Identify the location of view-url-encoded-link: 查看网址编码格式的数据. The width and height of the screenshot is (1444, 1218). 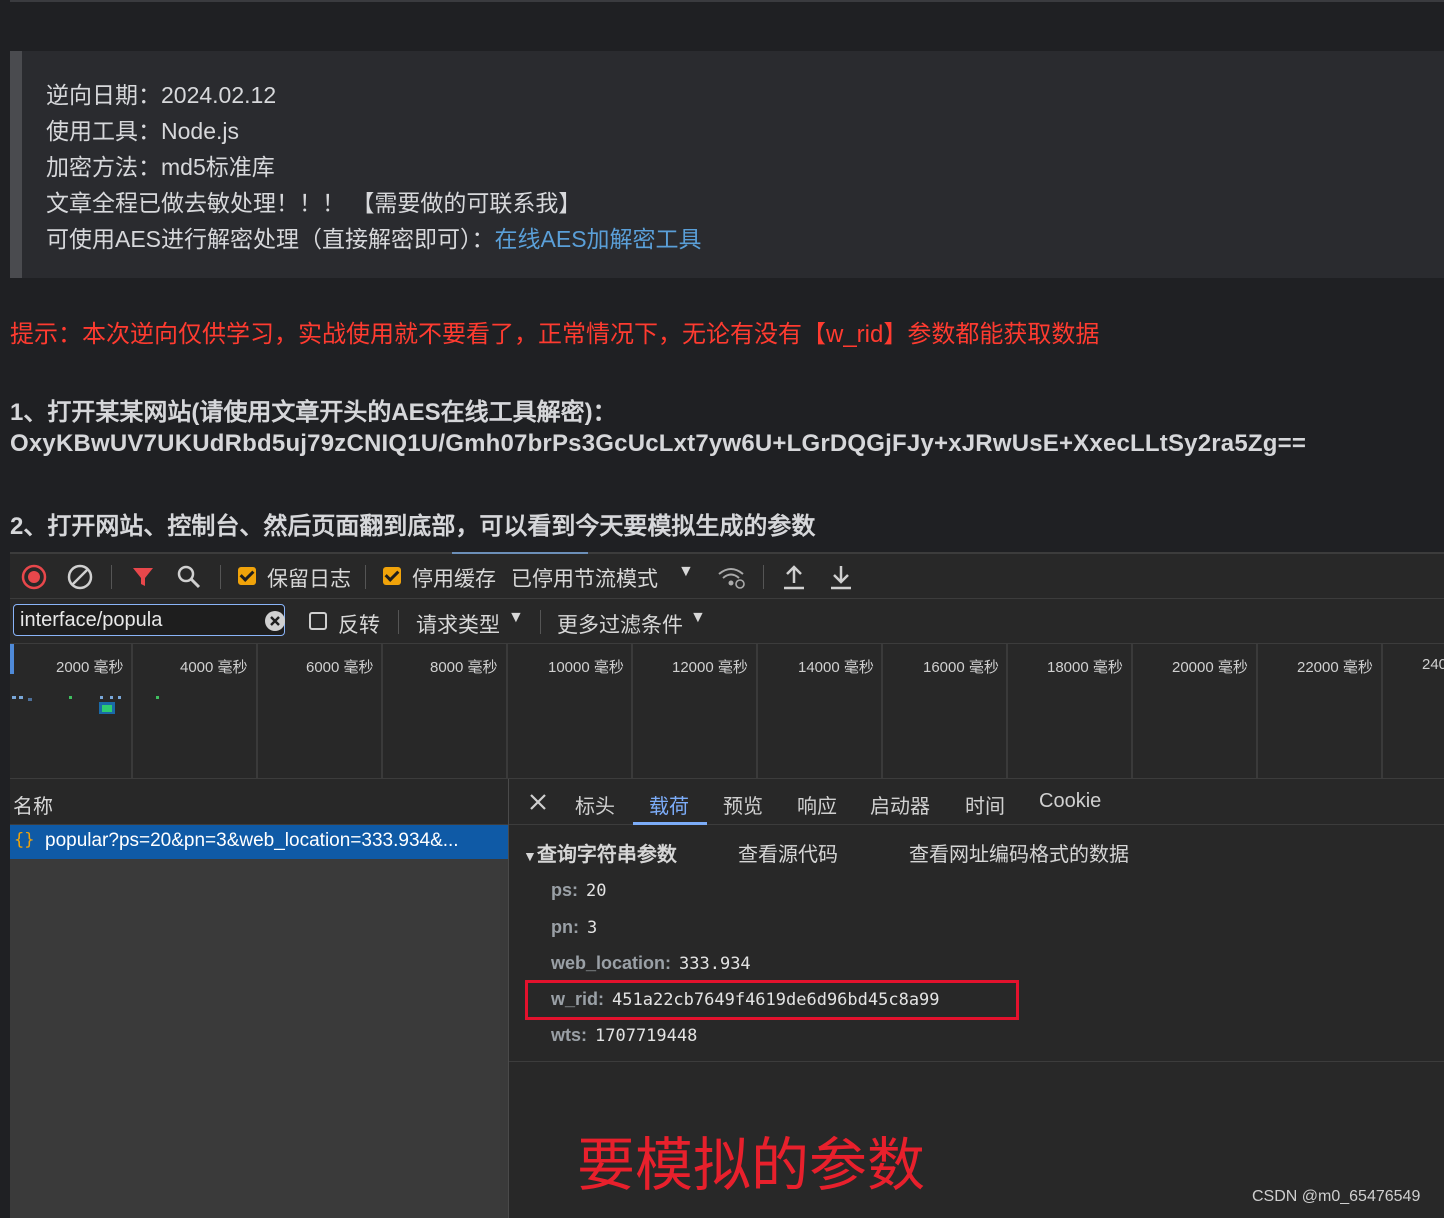
(1019, 852).